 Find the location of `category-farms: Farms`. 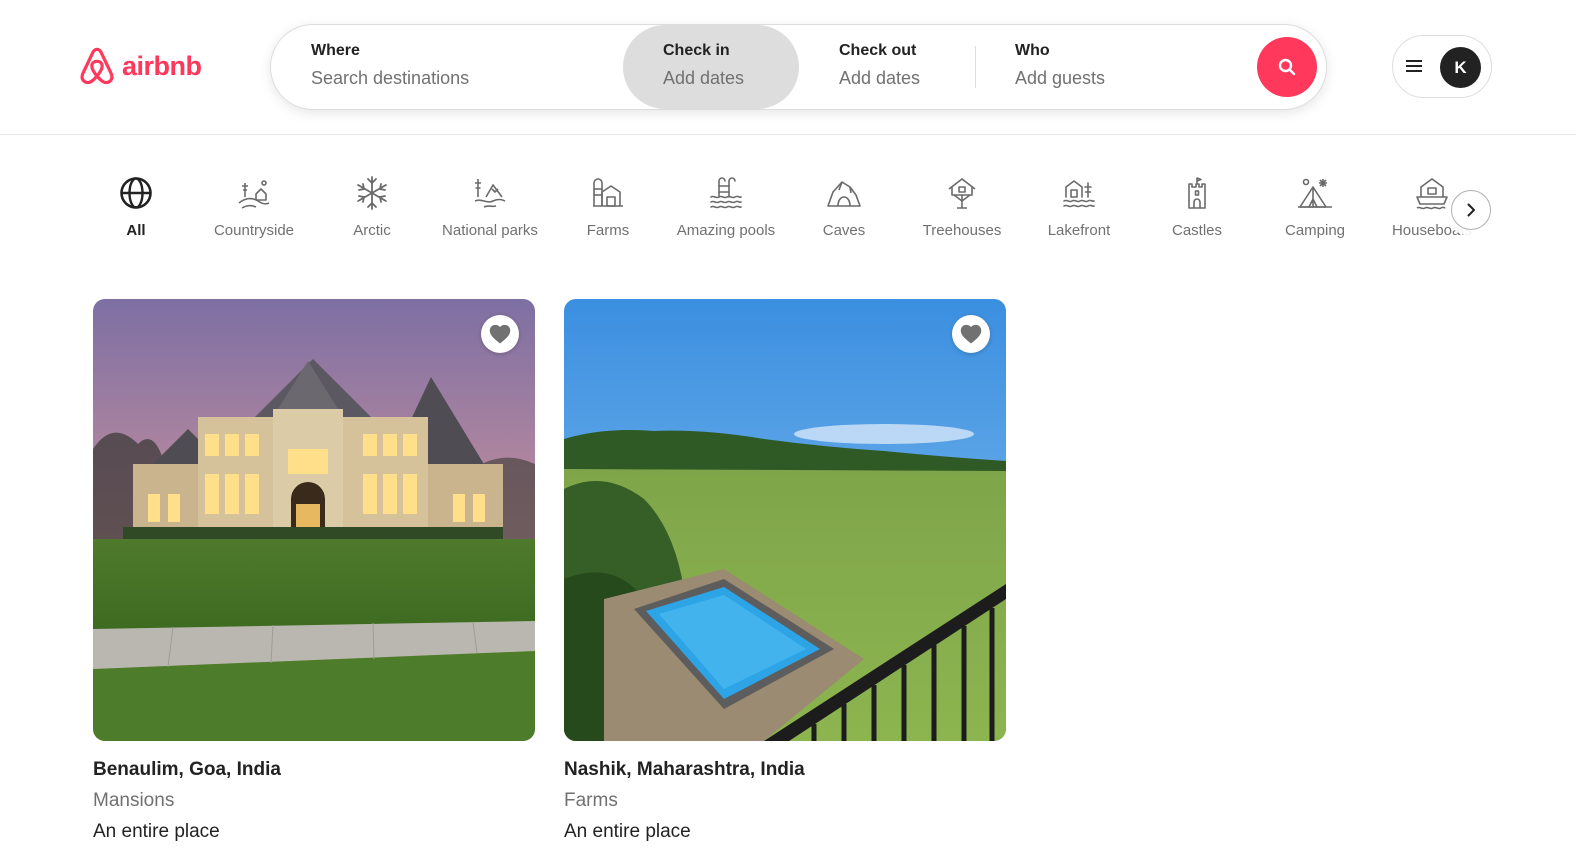

category-farms: Farms is located at coordinates (608, 212).